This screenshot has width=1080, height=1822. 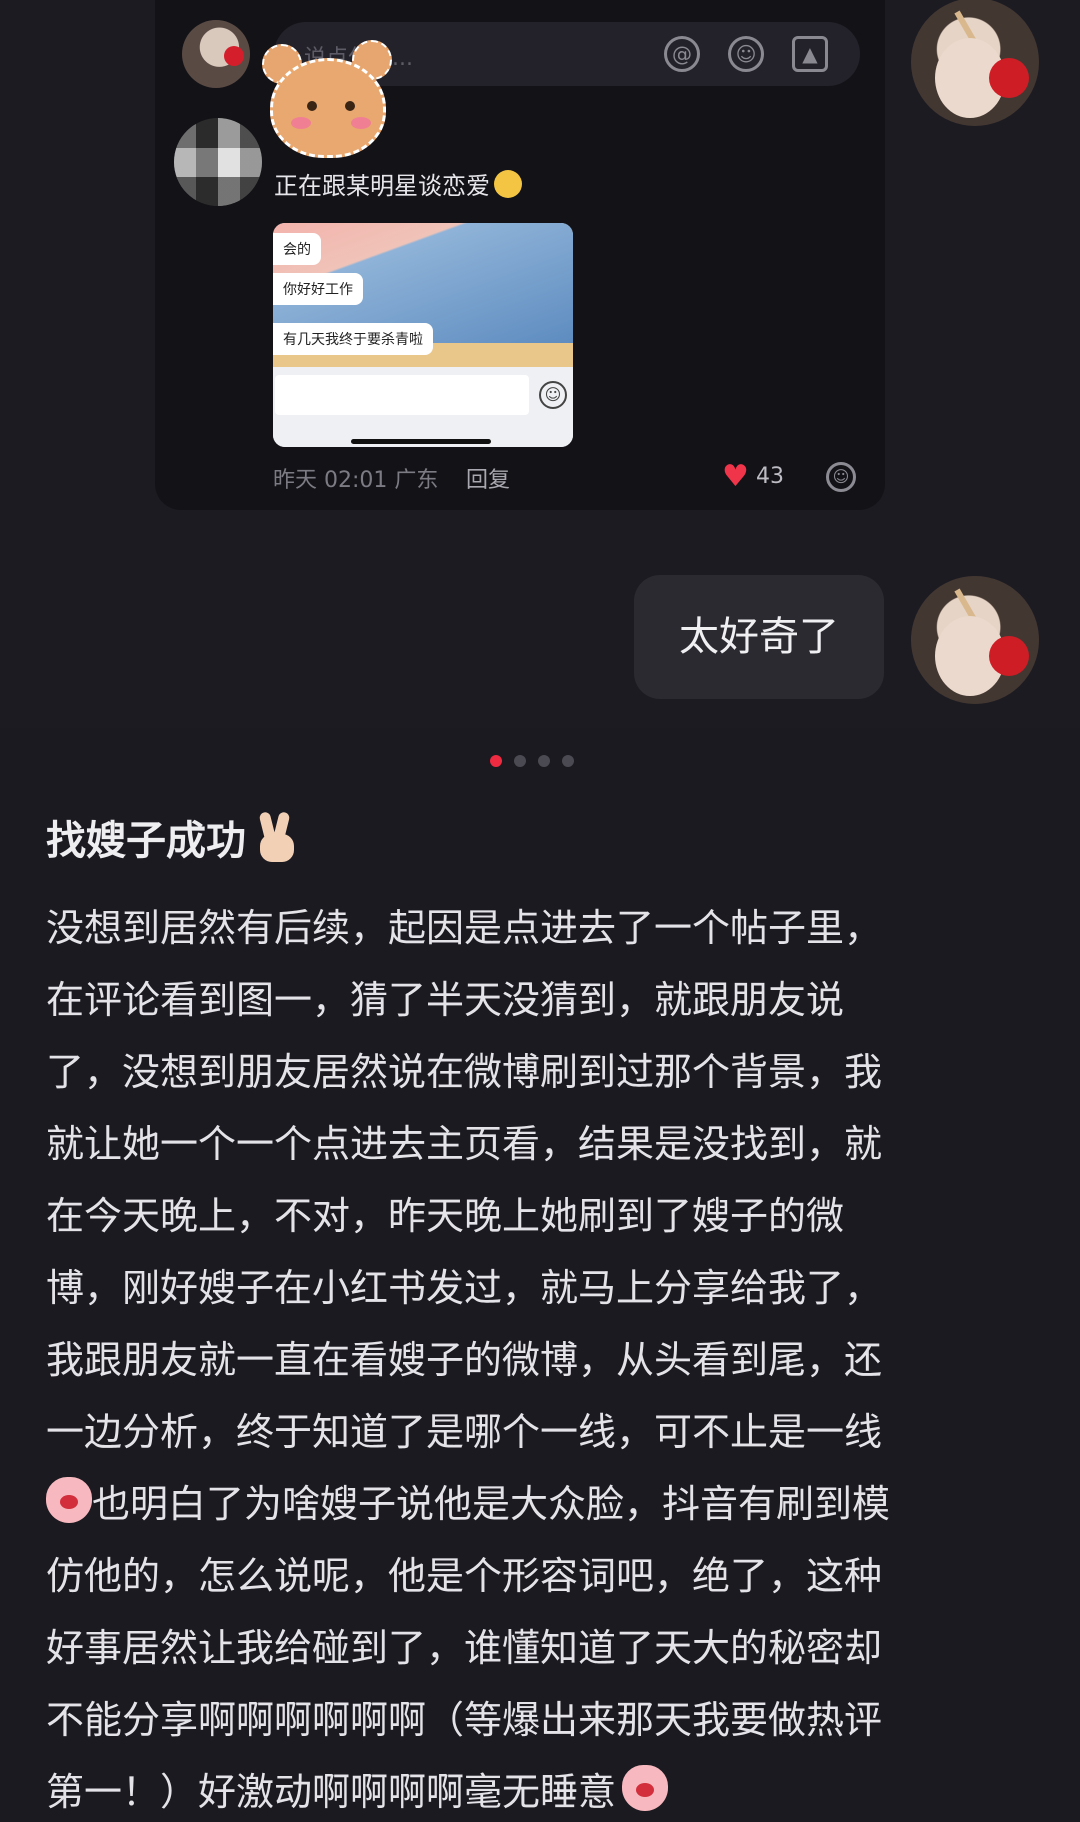 I want to click on image-icon: ▲, so click(x=810, y=54).